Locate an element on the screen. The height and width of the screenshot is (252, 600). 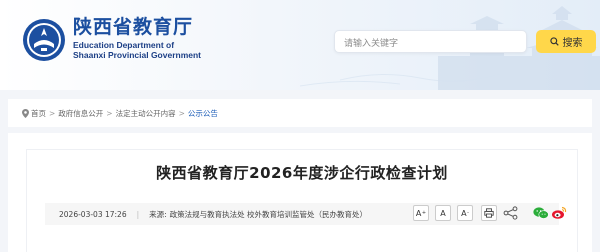
search-button-label: 搜索 is located at coordinates (572, 43).